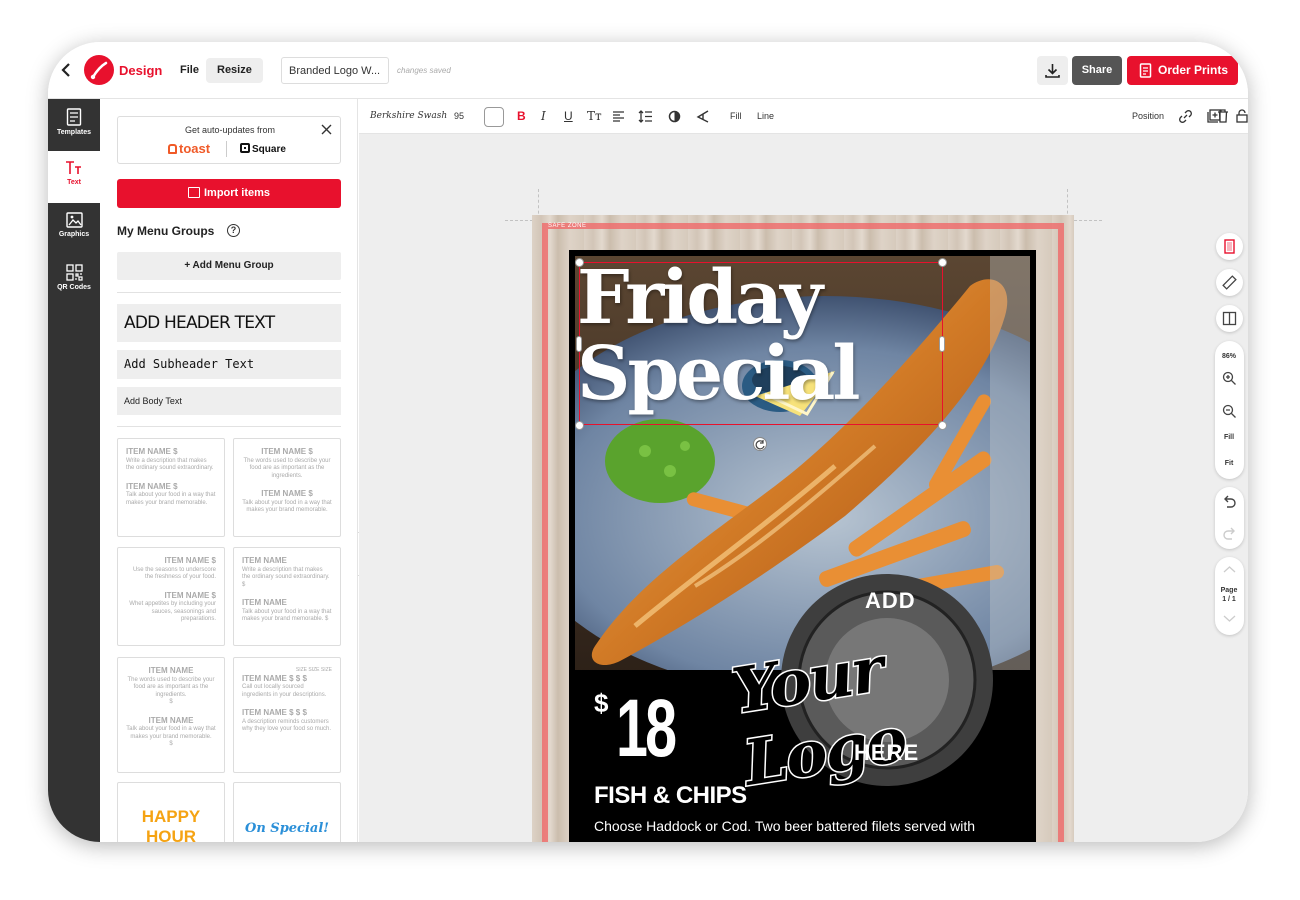 This screenshot has width=1300, height=900. I want to click on import-items-label: Import items, so click(236, 193).